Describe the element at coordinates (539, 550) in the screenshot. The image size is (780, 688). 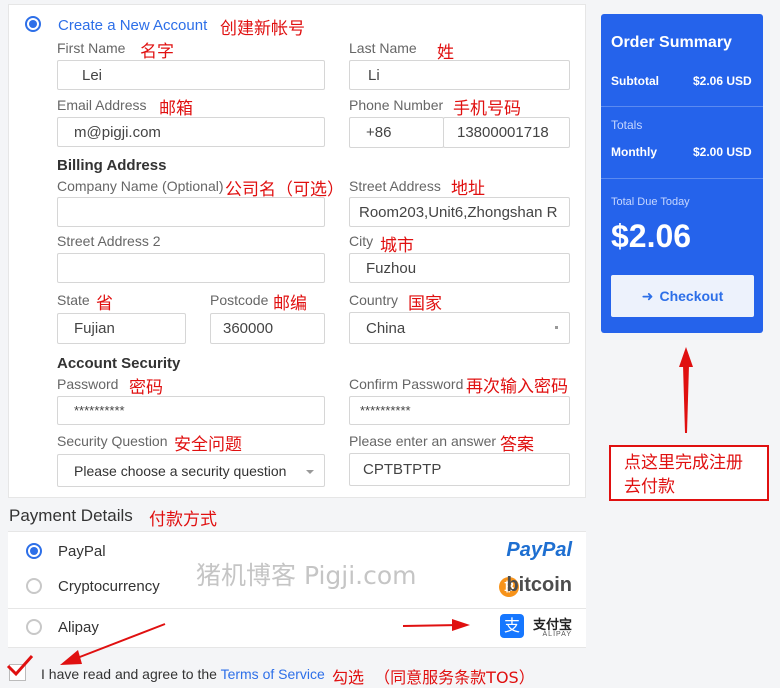
I see `paypal-logo: PayPal` at that location.